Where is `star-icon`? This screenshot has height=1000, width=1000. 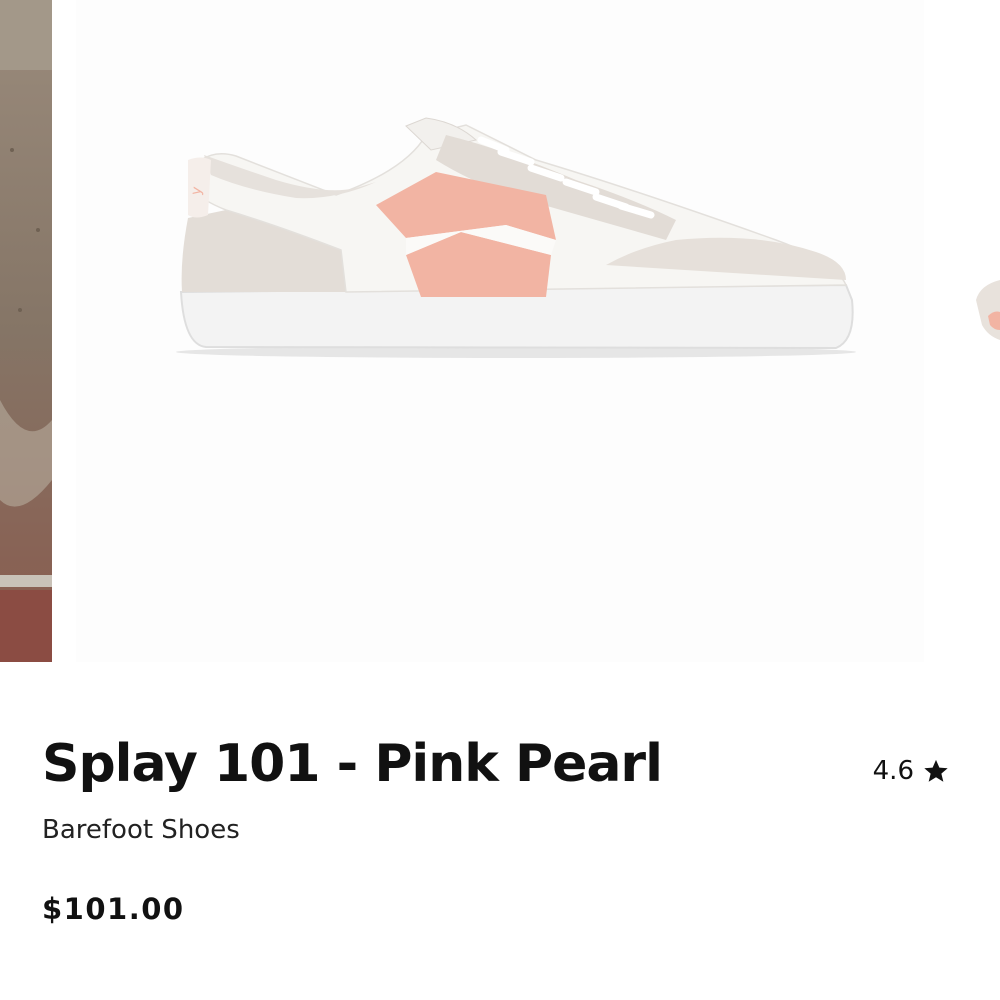
star-icon is located at coordinates (936, 770).